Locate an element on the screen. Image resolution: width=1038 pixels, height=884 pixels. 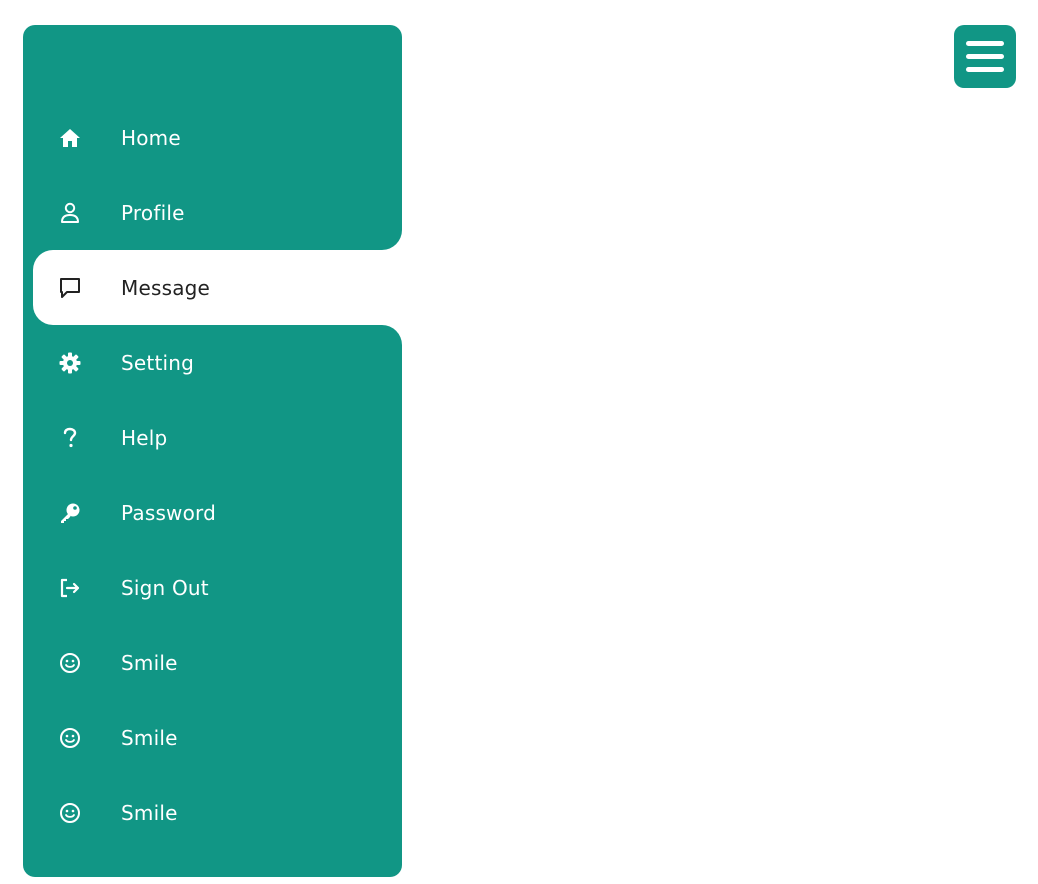
sidebar-item-setting: Setting is located at coordinates (212, 362).